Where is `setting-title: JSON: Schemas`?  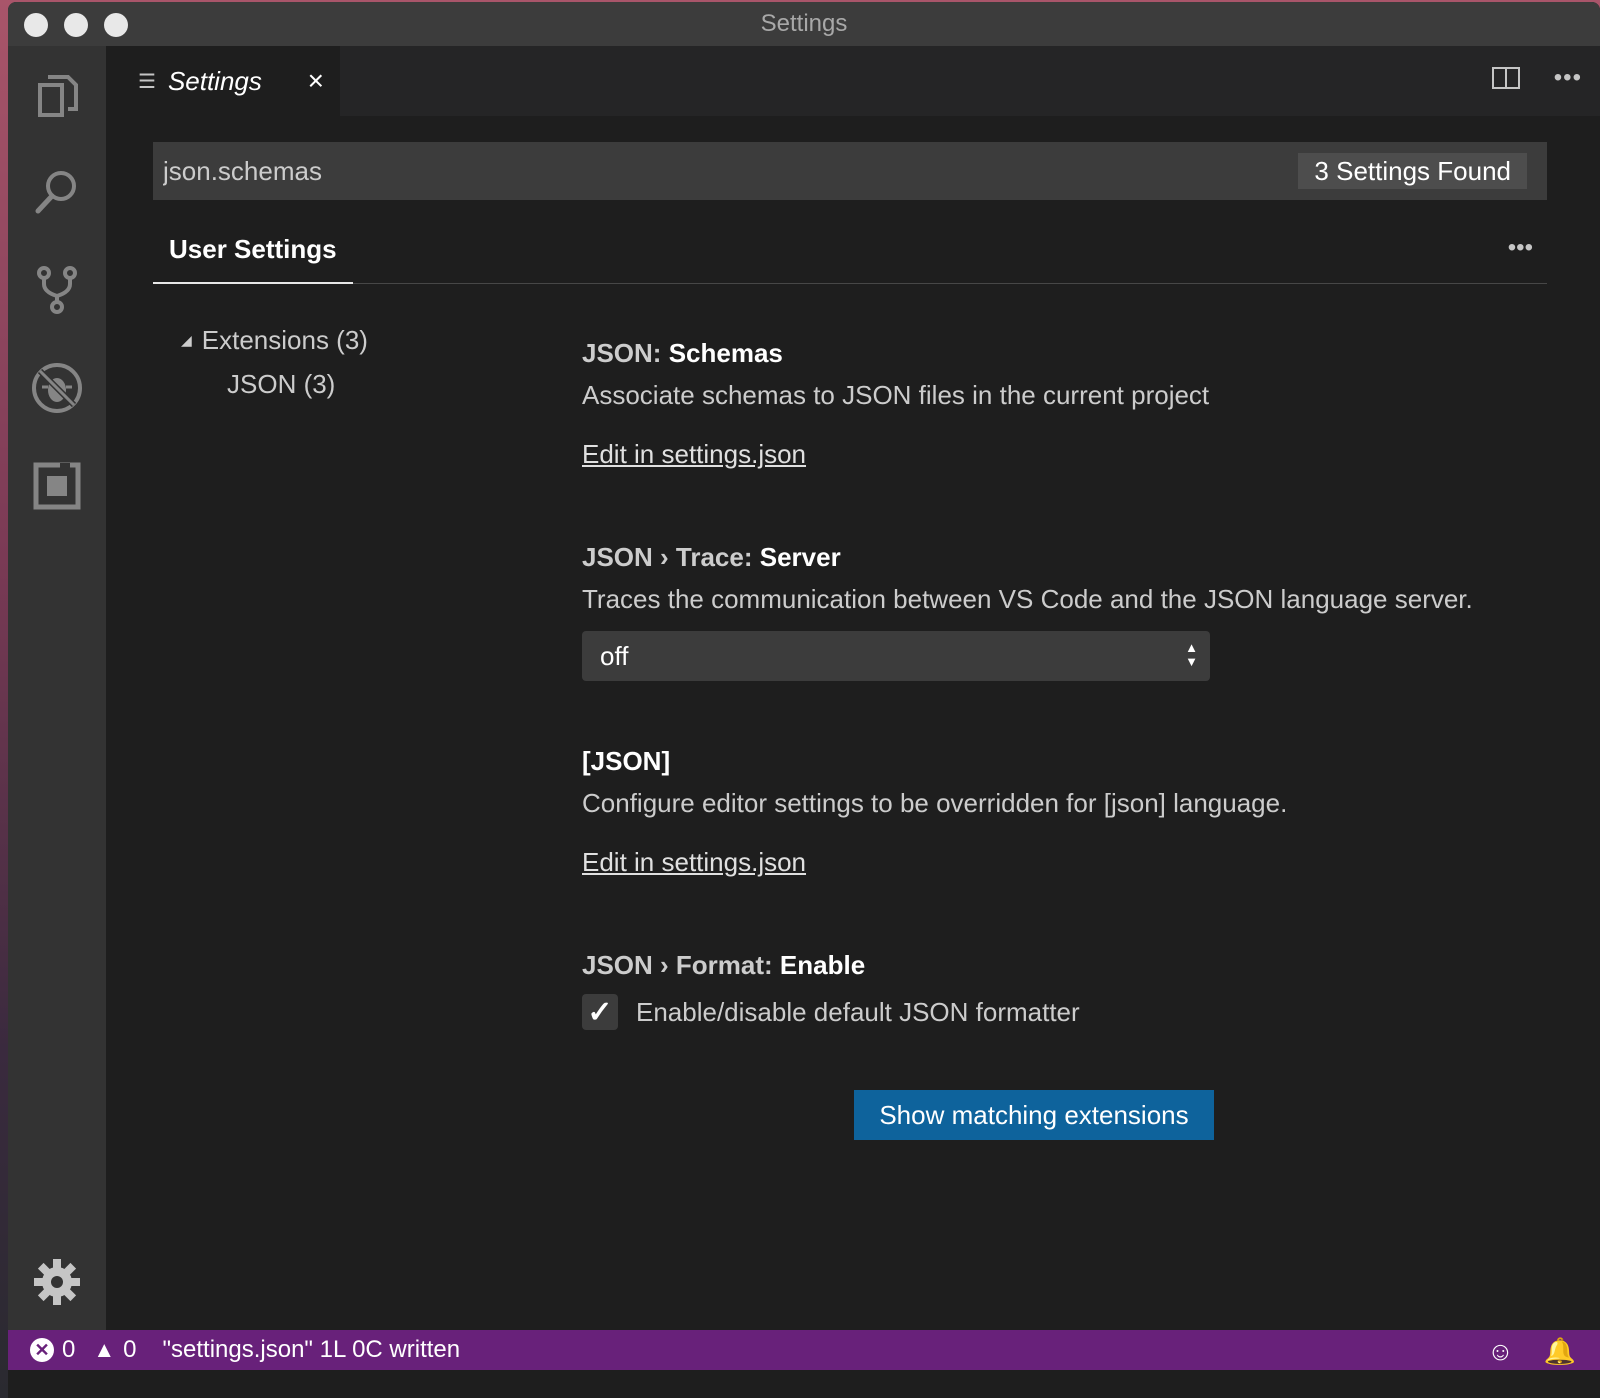 setting-title: JSON: Schemas is located at coordinates (1062, 356).